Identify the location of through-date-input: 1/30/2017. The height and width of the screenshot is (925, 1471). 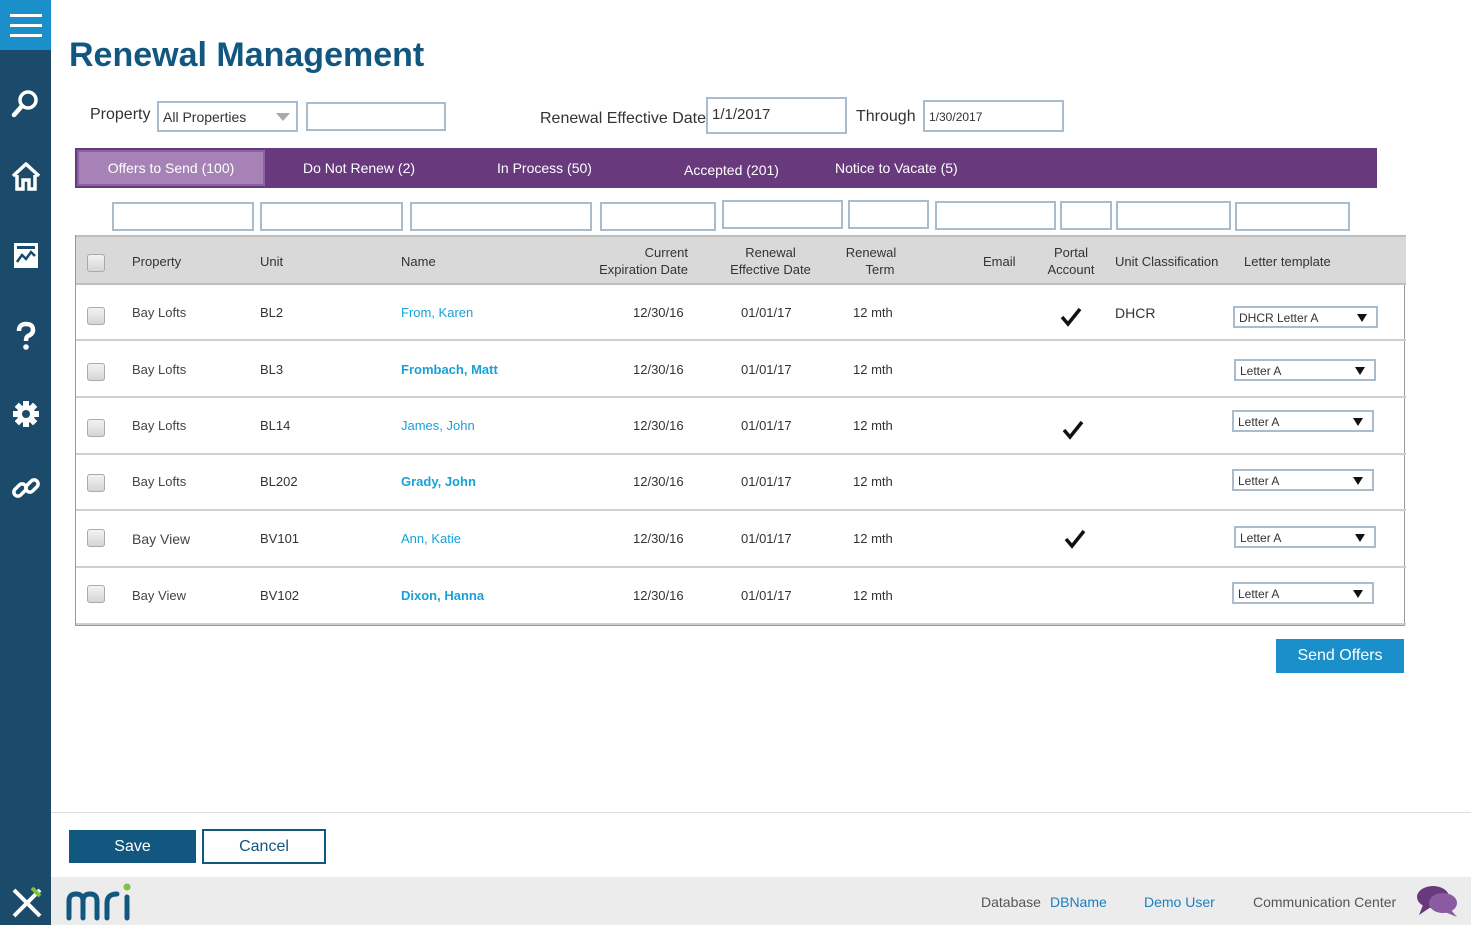
(993, 116).